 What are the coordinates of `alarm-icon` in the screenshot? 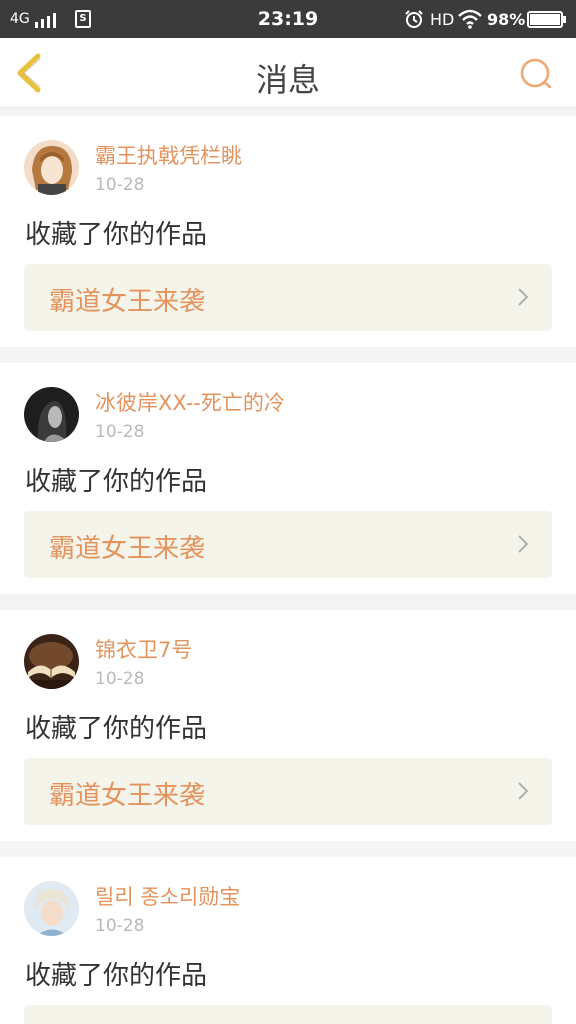 It's located at (414, 19).